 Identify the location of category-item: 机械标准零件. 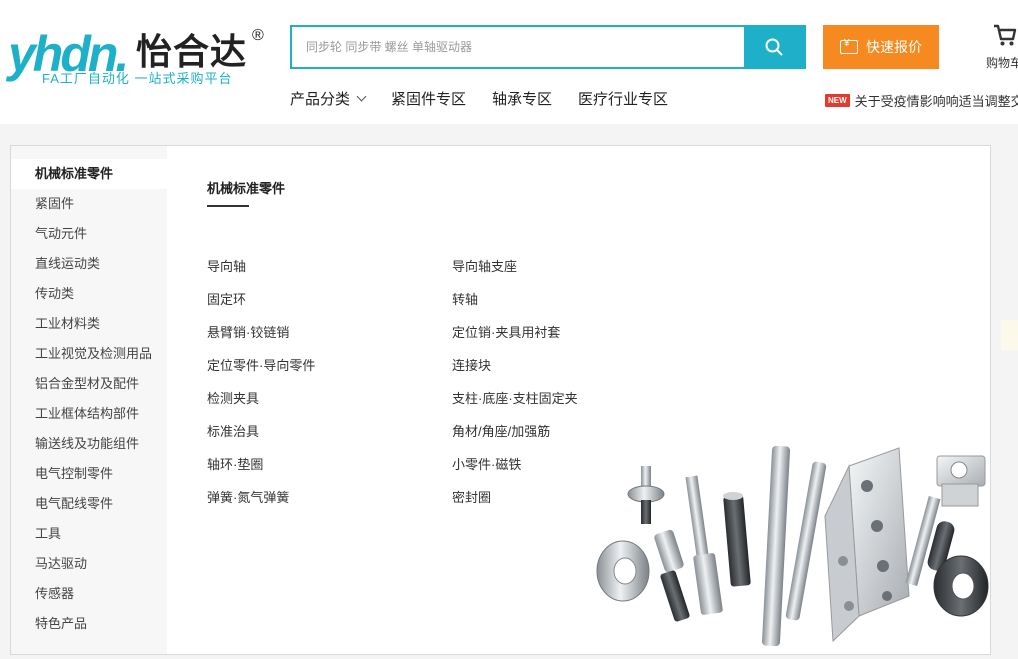
(89, 174).